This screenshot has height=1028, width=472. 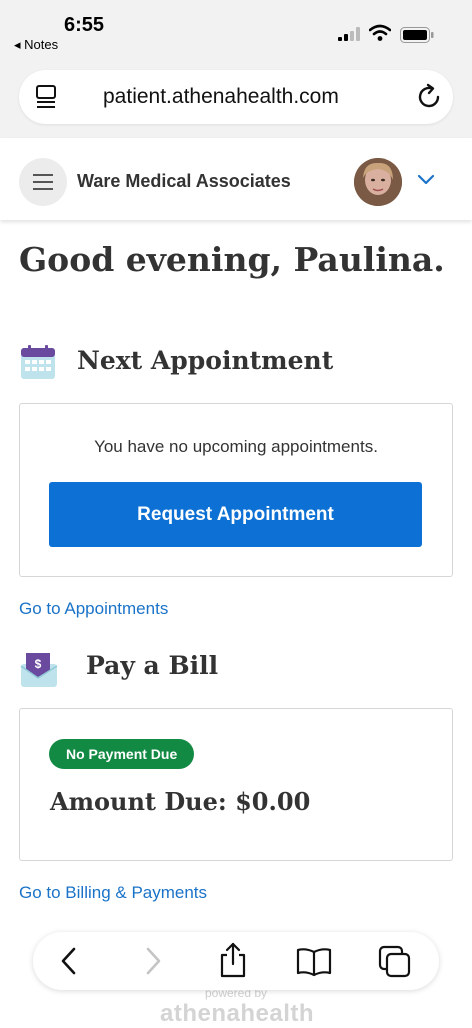 What do you see at coordinates (232, 259) in the screenshot?
I see `greeting-heading: Good evening, Paulina.` at bounding box center [232, 259].